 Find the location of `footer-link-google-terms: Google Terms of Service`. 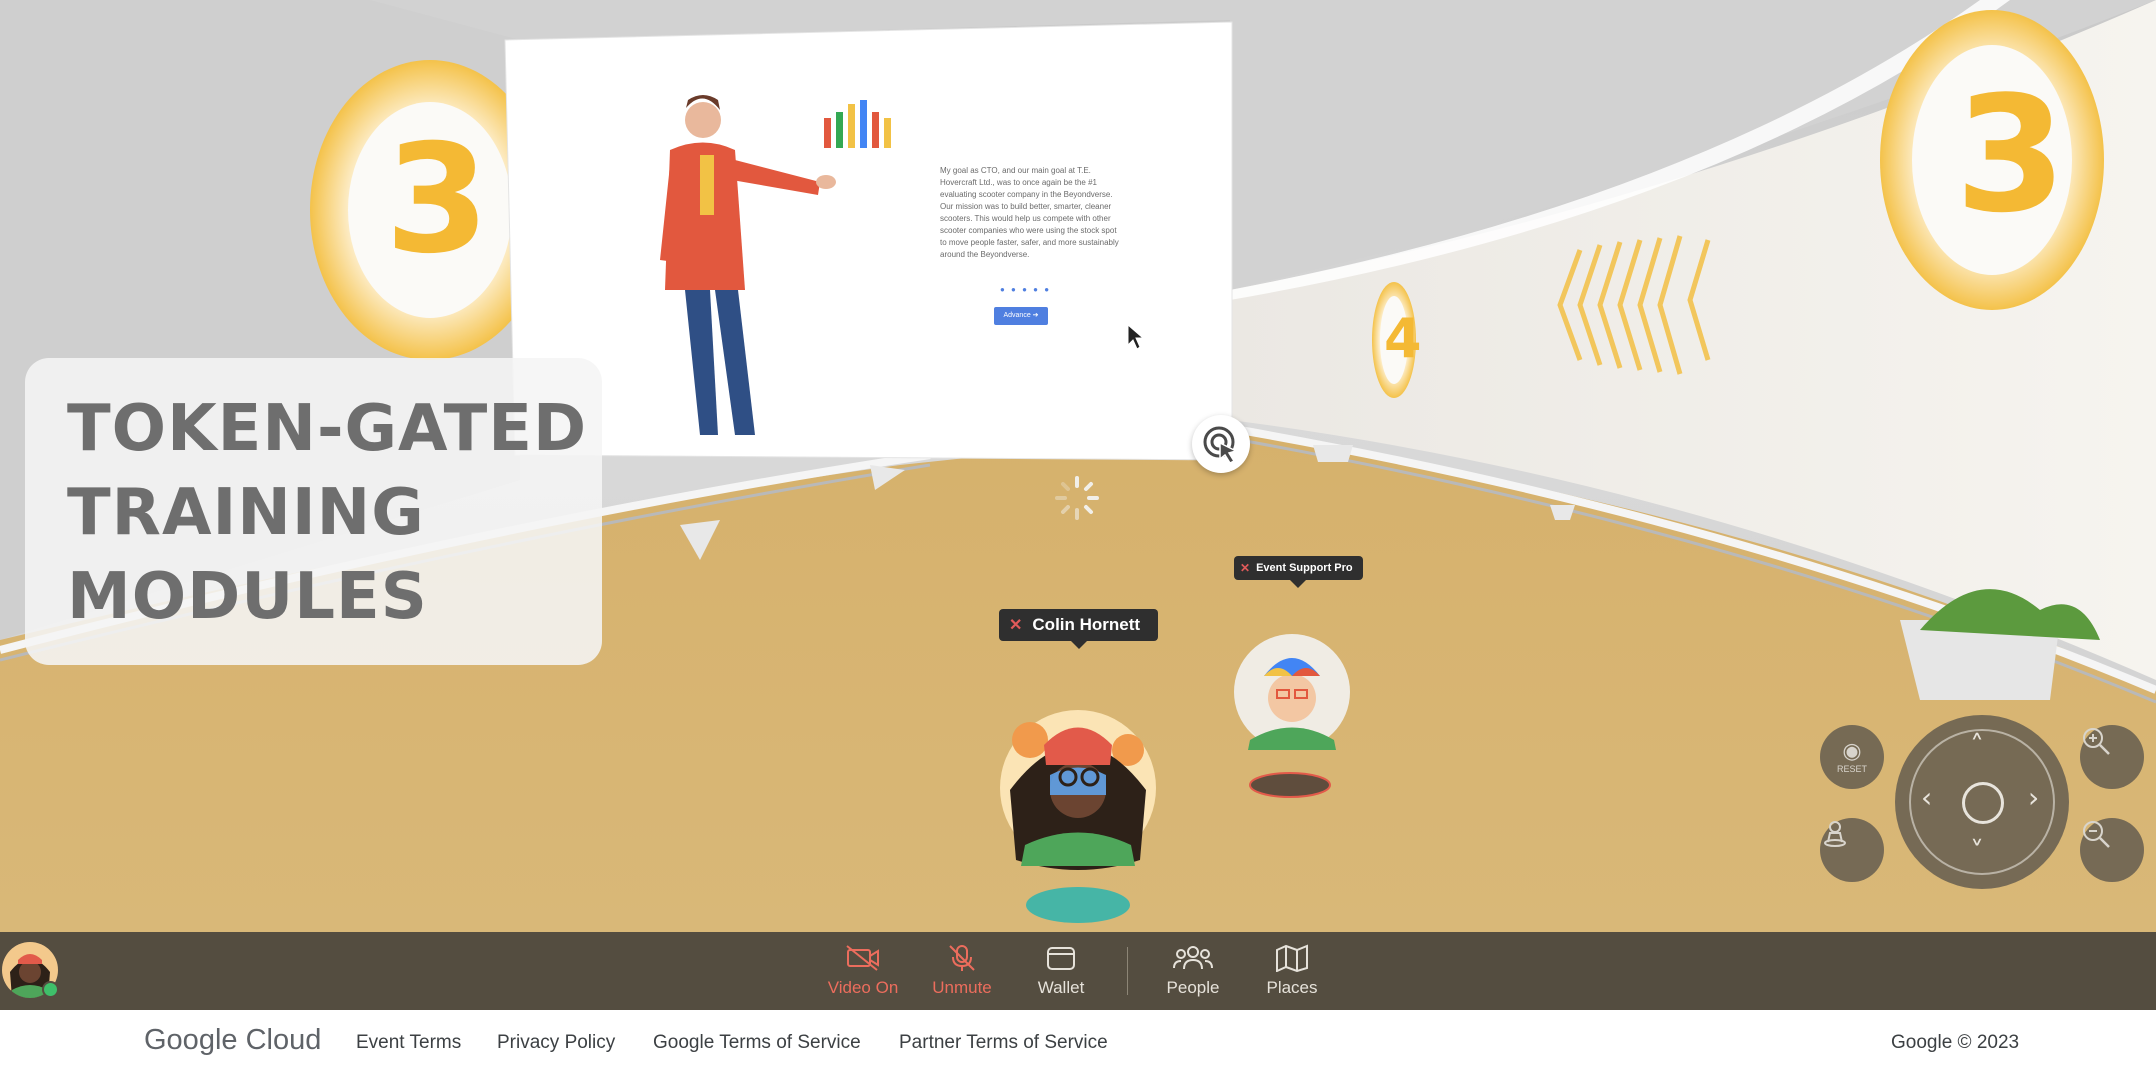

footer-link-google-terms: Google Terms of Service is located at coordinates (757, 1043).